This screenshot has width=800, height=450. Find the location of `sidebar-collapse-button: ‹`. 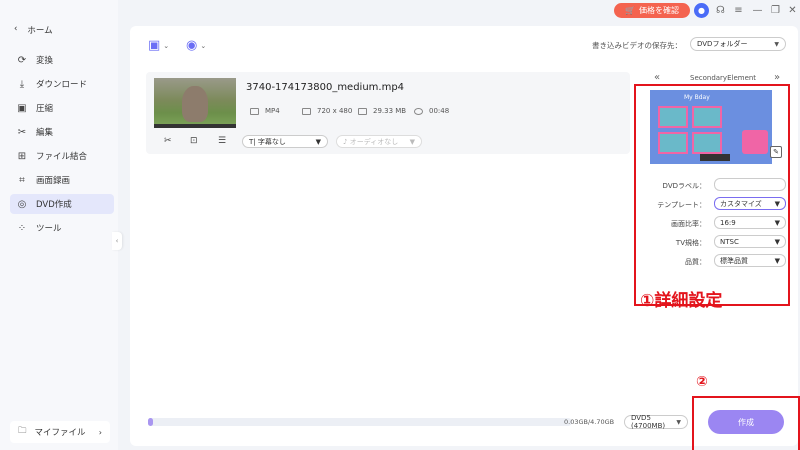

sidebar-collapse-button: ‹ is located at coordinates (117, 241).